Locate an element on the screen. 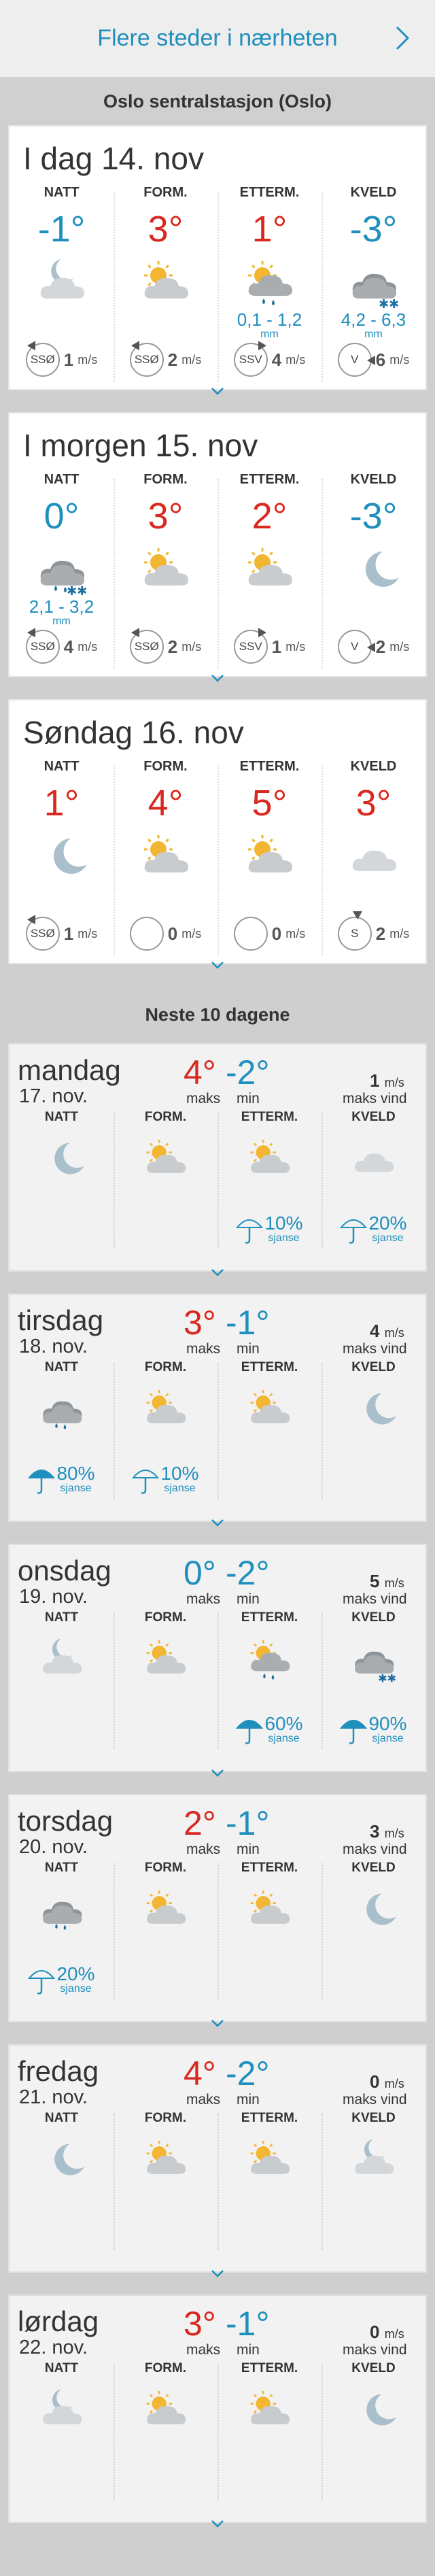 This screenshot has width=435, height=2576. period-column: ETTERM. 60% sjanse is located at coordinates (269, 1681).